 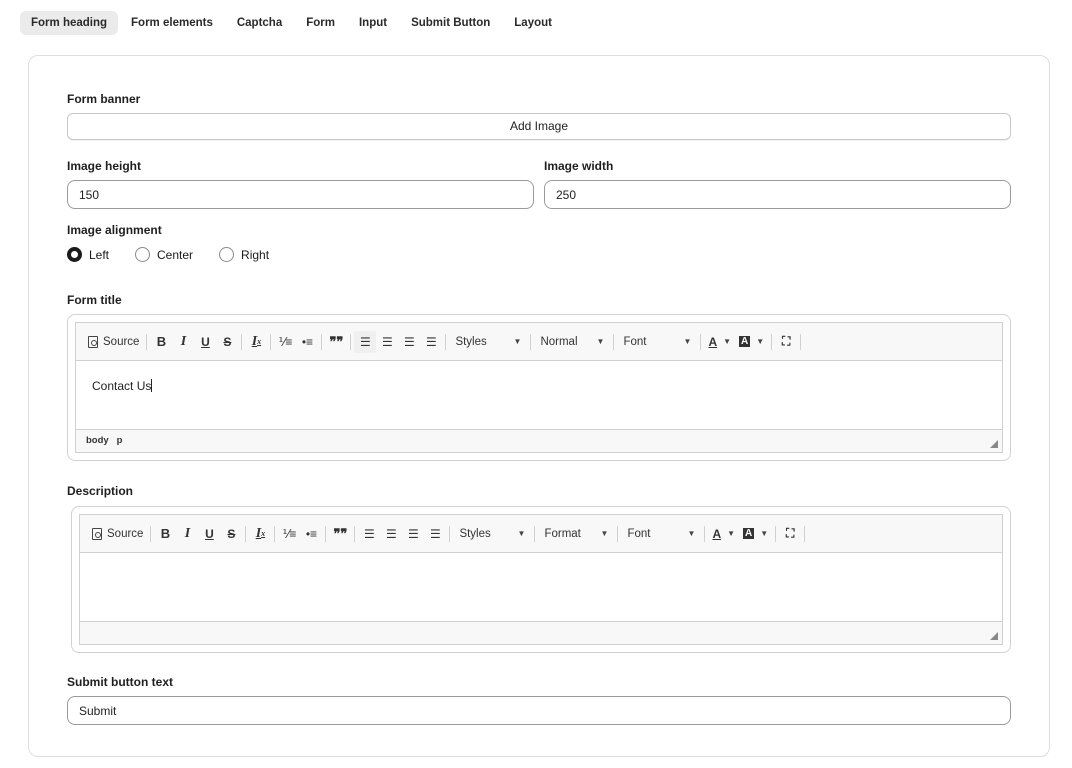 I want to click on quote-icon: ❞❞, so click(x=340, y=533).